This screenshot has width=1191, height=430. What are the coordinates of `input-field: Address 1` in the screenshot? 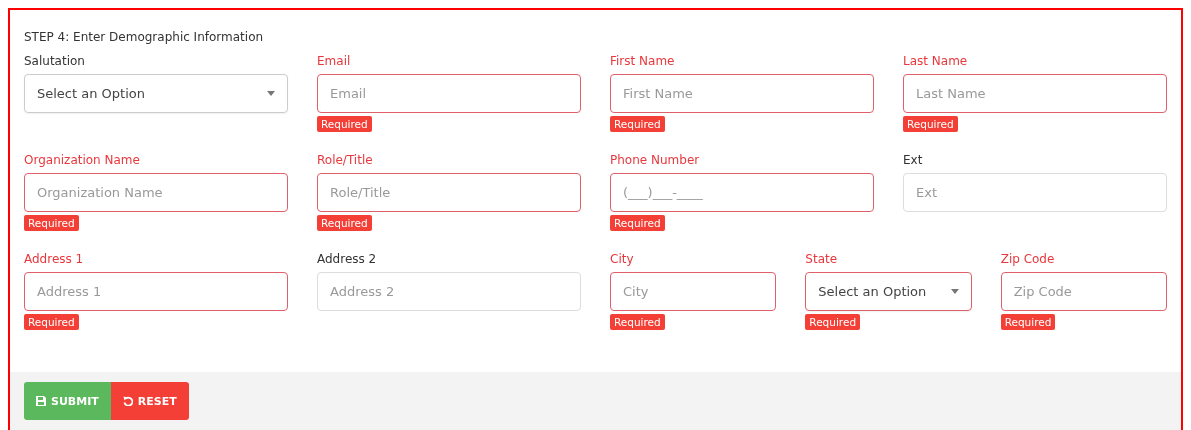 It's located at (156, 291).